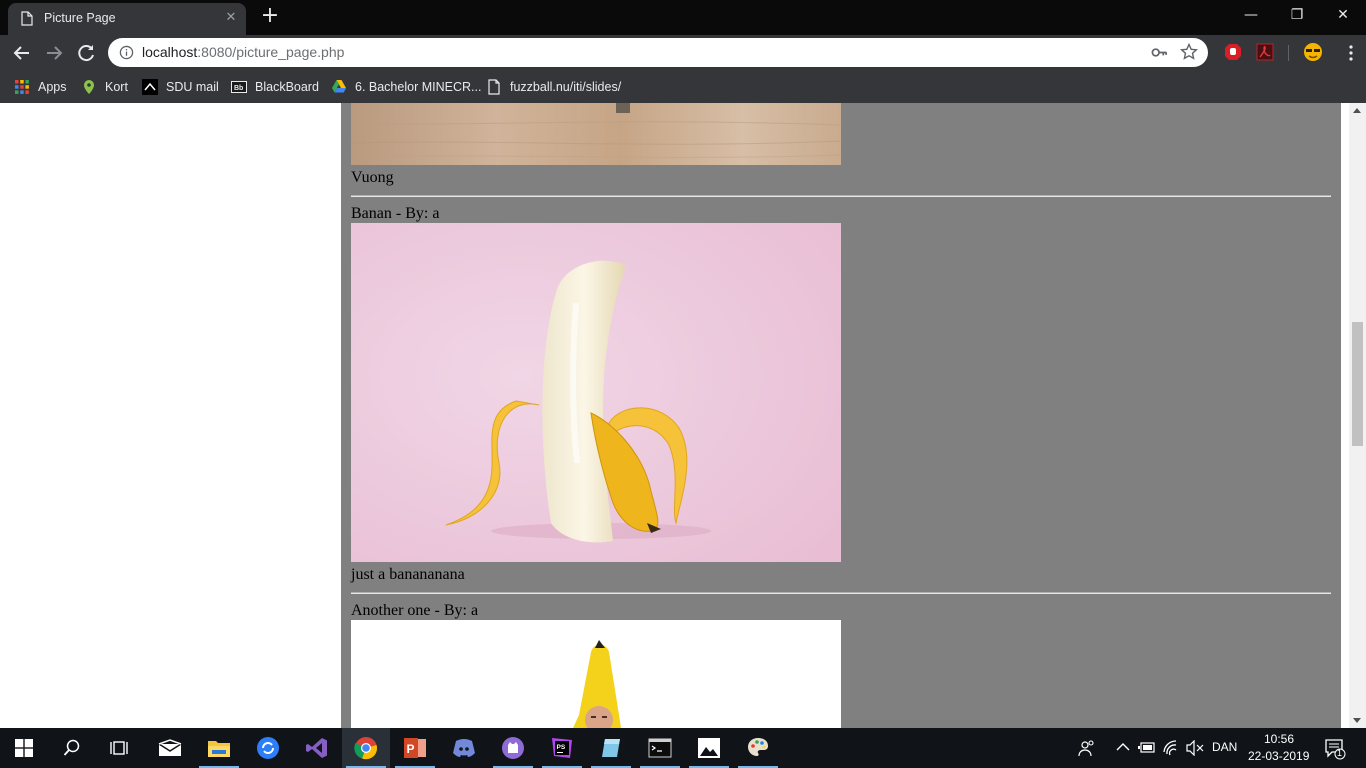 Image resolution: width=1366 pixels, height=768 pixels. Describe the element at coordinates (40, 87) in the screenshot. I see `bookmark-apps: Apps` at that location.